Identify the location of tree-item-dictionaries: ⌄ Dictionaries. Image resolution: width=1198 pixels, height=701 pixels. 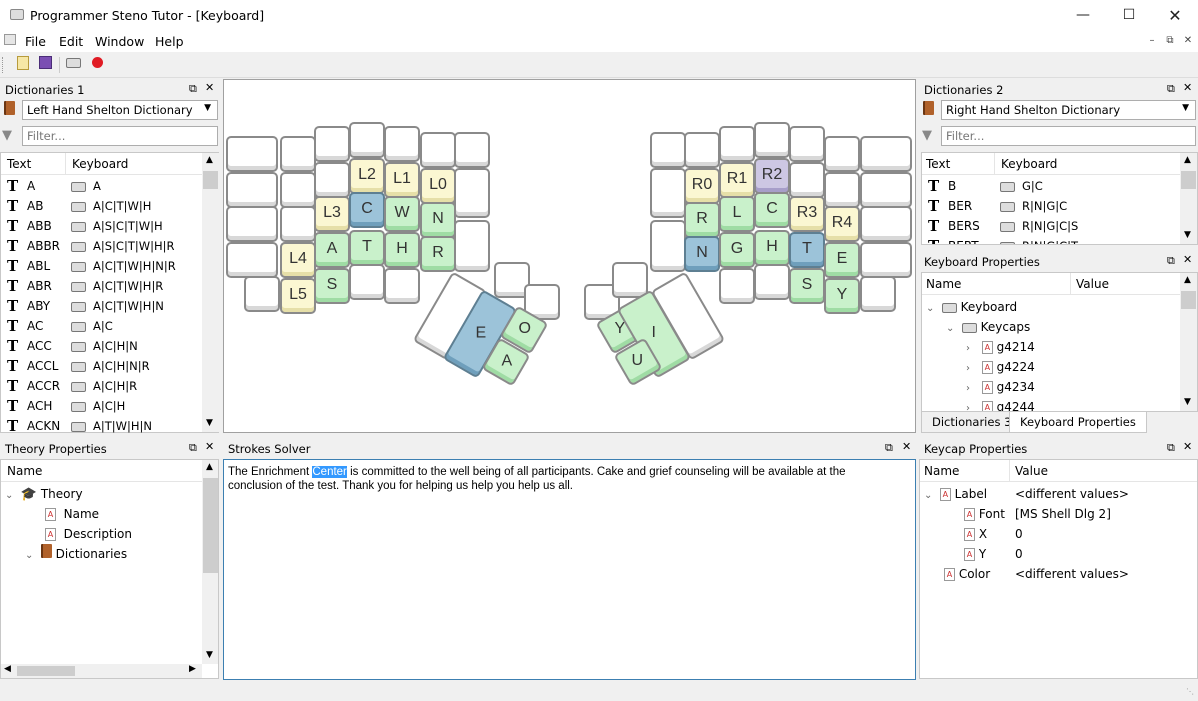
(76, 554).